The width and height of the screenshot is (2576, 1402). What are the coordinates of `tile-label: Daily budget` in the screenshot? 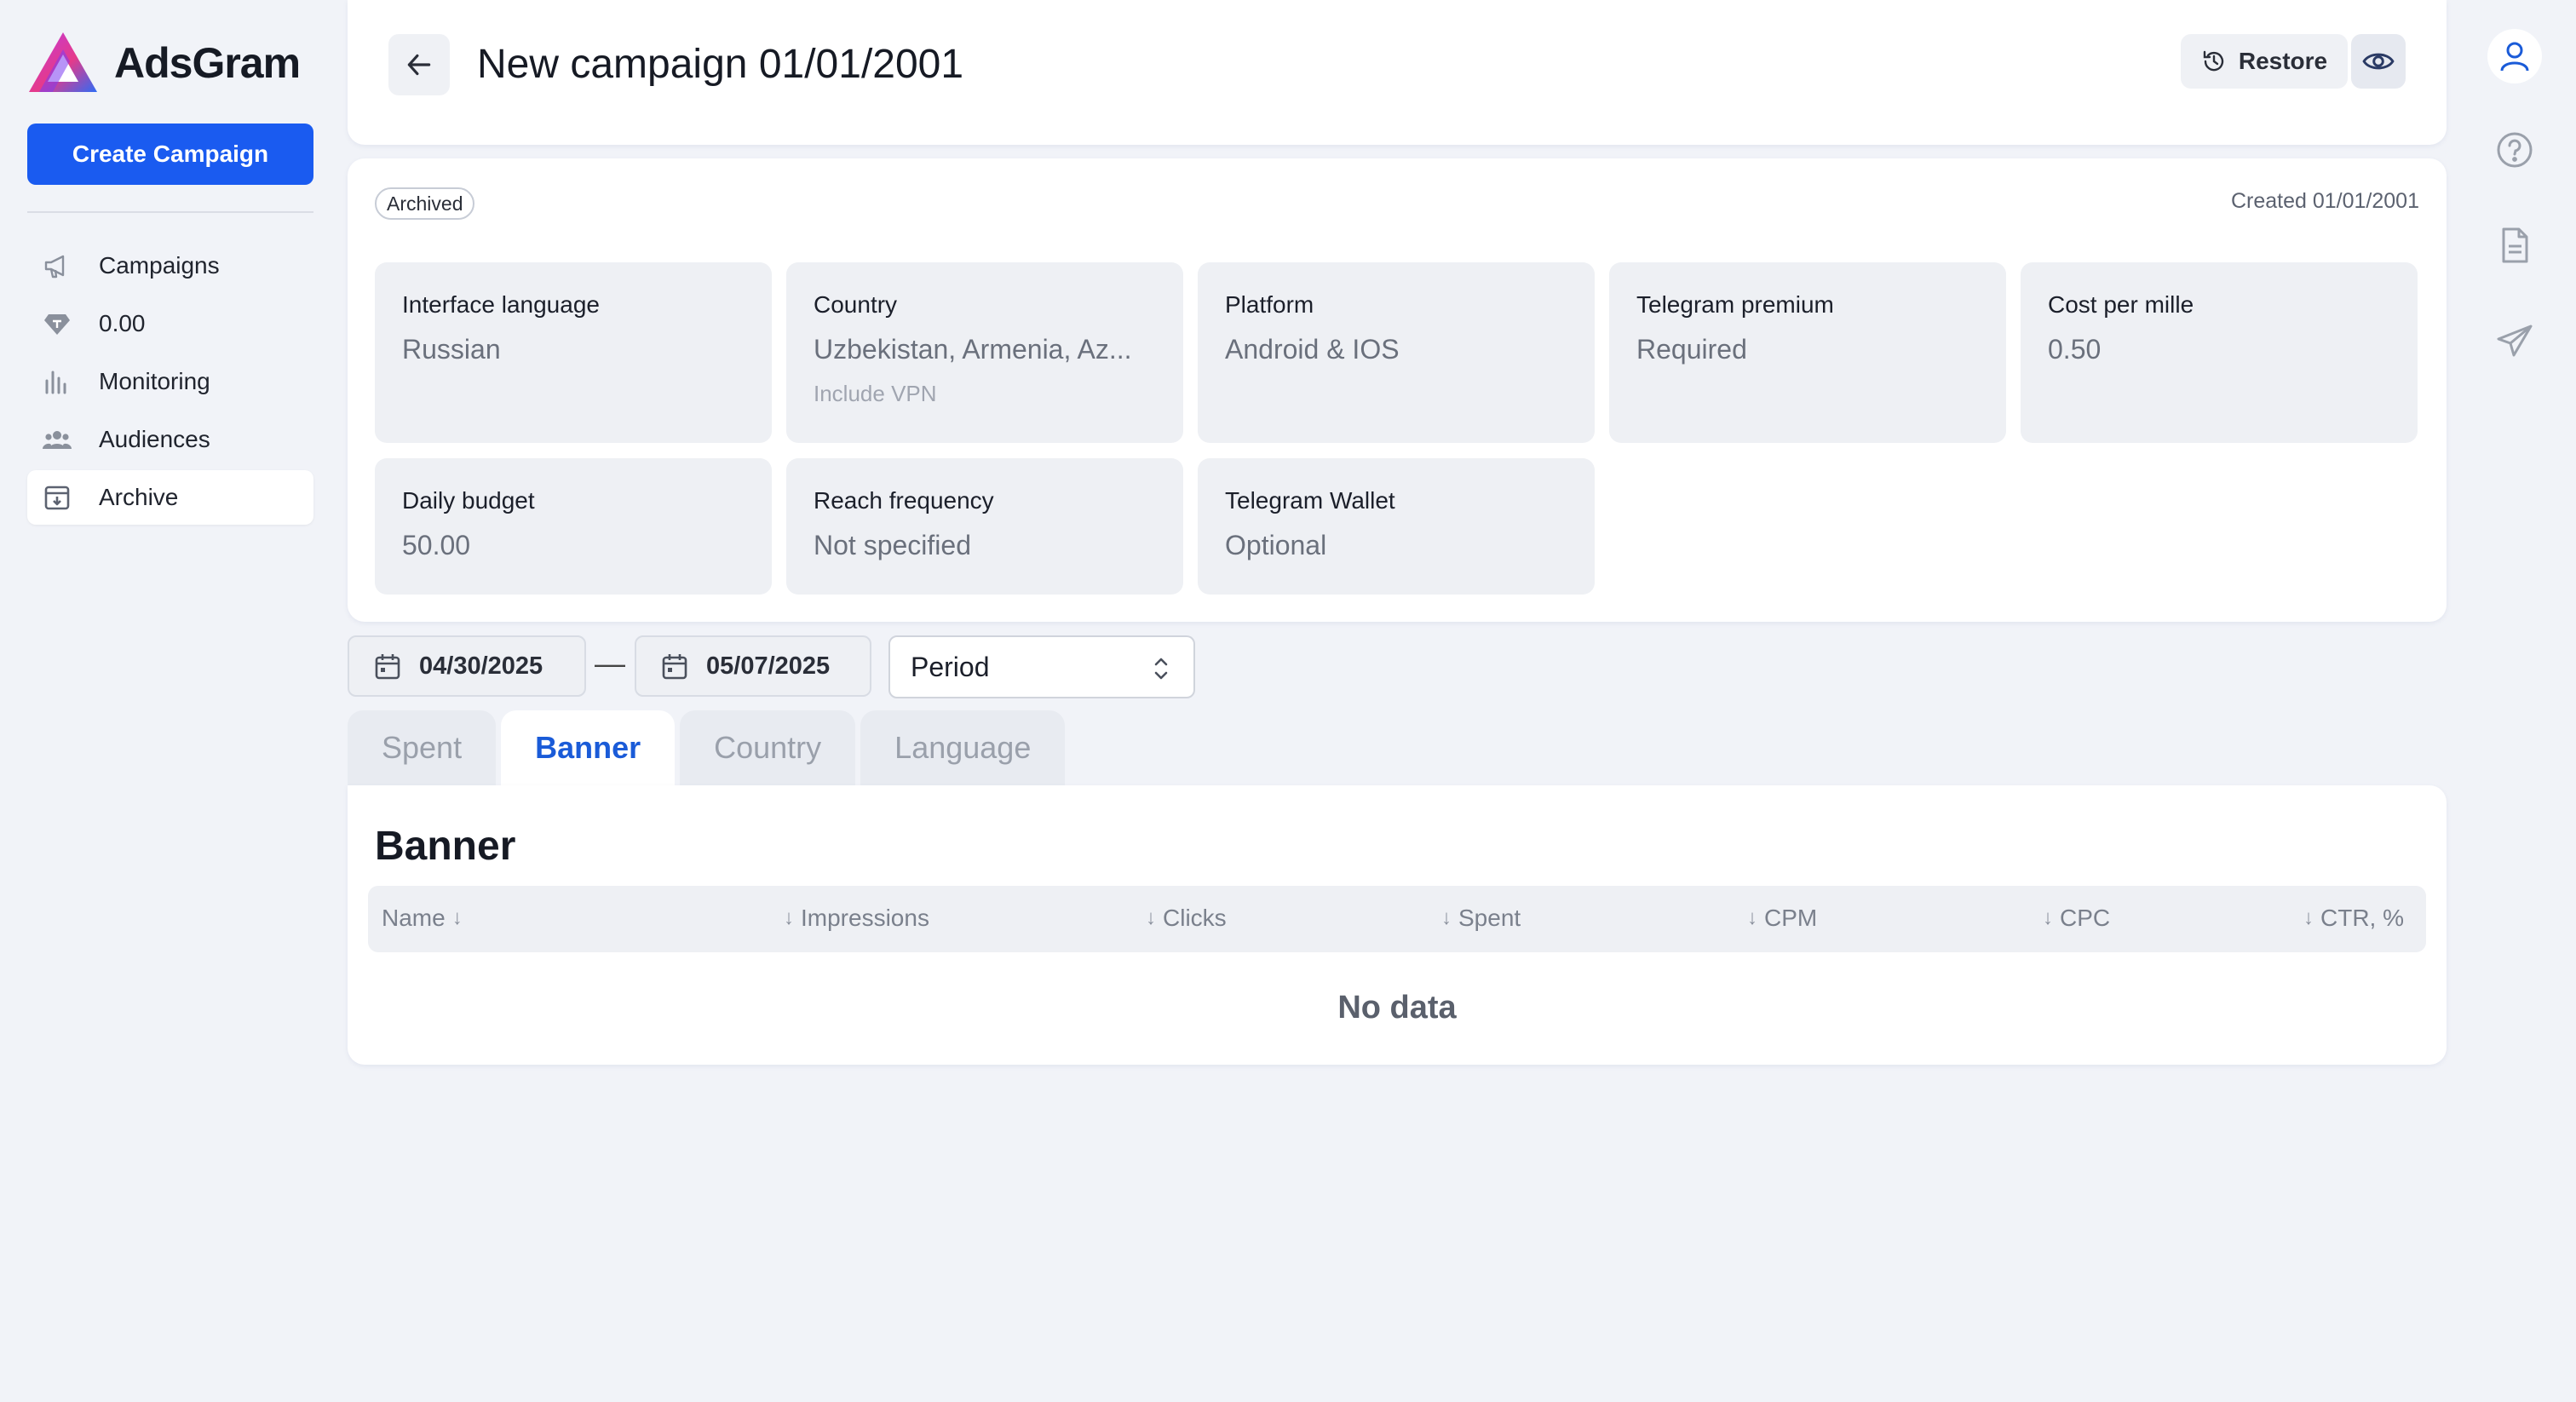 It's located at (469, 501).